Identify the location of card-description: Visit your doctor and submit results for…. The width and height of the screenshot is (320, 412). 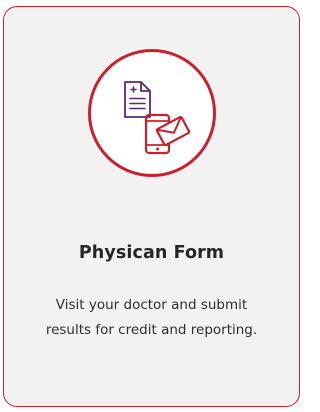
(151, 317).